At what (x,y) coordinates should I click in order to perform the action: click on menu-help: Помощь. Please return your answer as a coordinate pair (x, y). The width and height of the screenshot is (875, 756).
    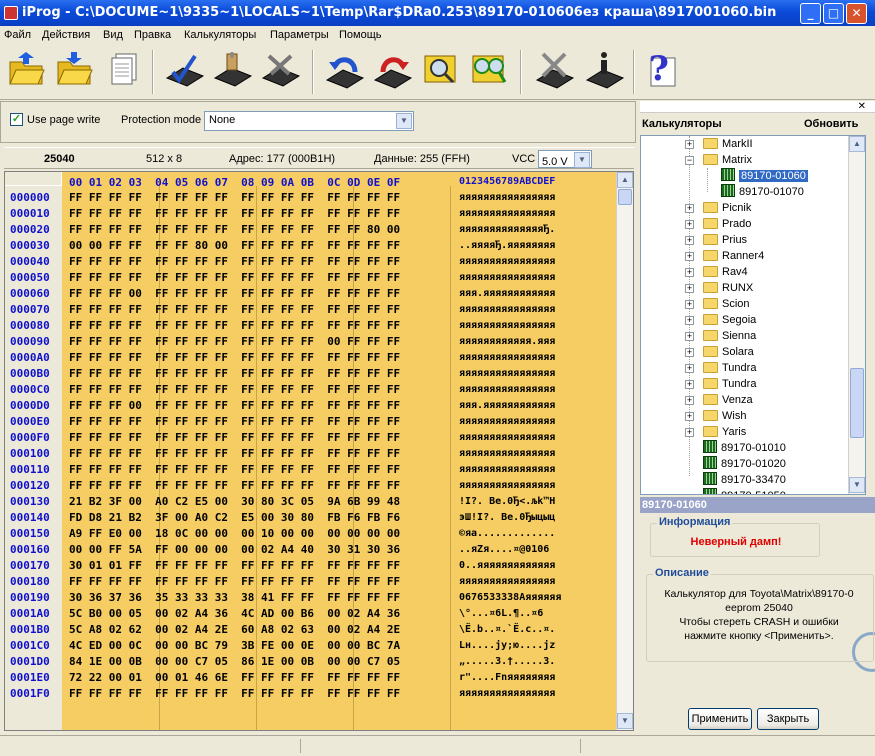
    Looking at the image, I should click on (360, 35).